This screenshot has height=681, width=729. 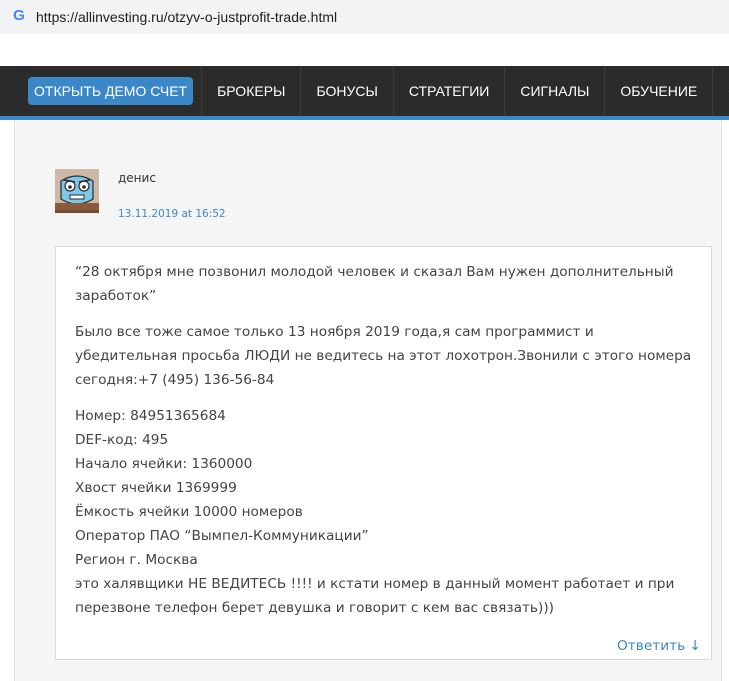 What do you see at coordinates (554, 91) in the screenshot?
I see `nav-item-signals: СИГНАЛЫ` at bounding box center [554, 91].